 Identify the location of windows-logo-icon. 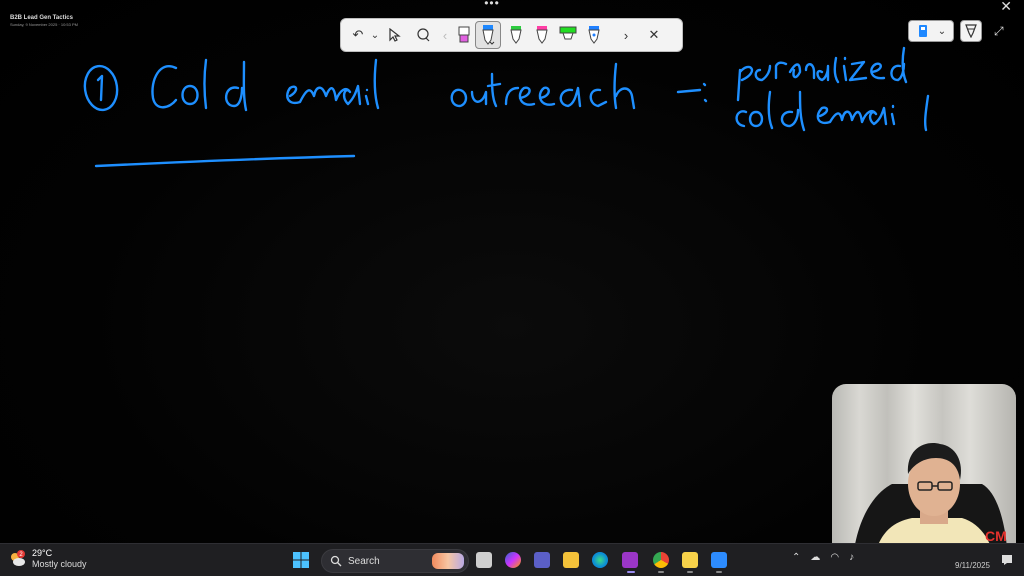
(301, 560).